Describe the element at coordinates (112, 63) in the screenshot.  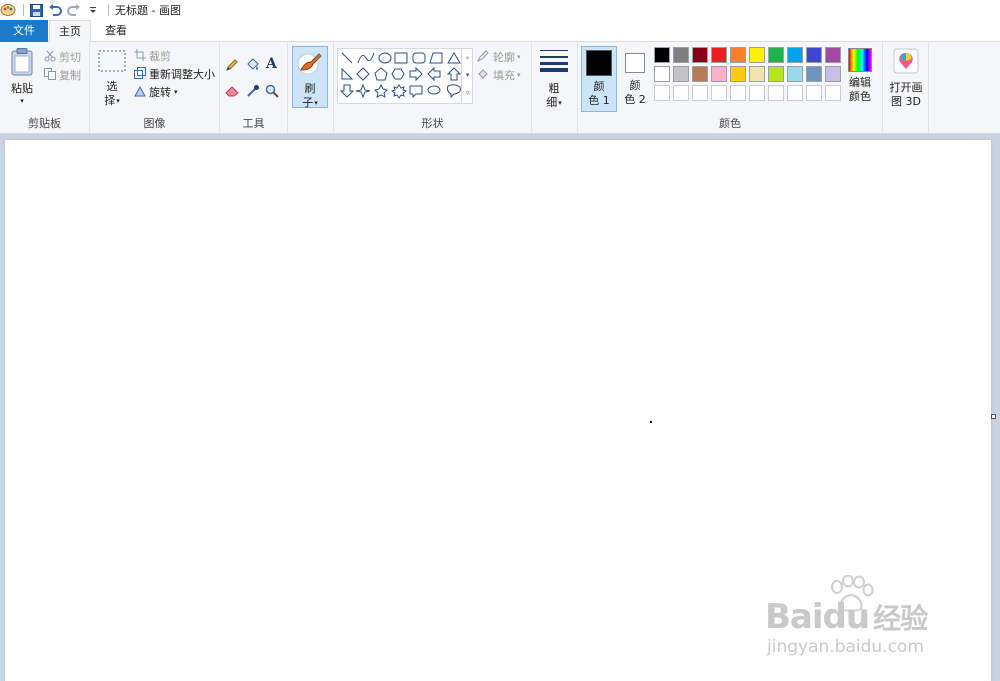
I see `selection-rectangle-icon` at that location.